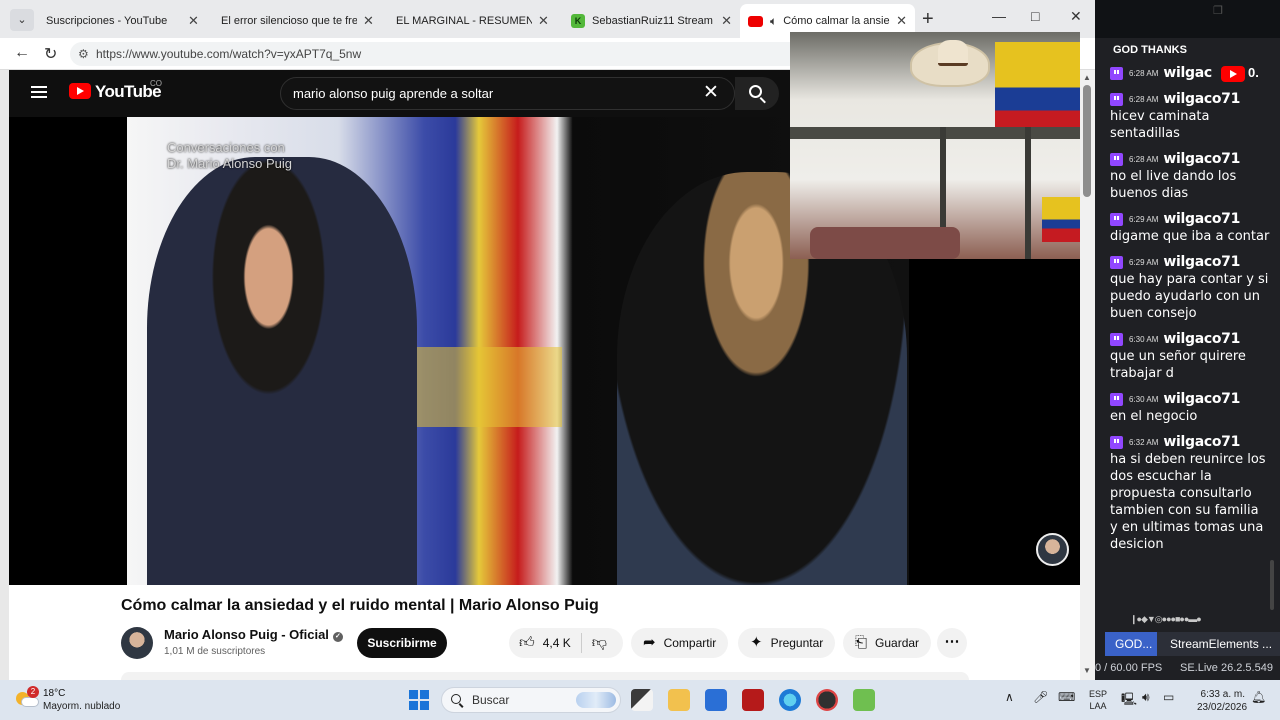 This screenshot has width=1280, height=720. Describe the element at coordinates (651, 20) in the screenshot. I see `tab-sebastianruiz-stream: K SebastianRuiz11 Stream - Wa ✕` at that location.